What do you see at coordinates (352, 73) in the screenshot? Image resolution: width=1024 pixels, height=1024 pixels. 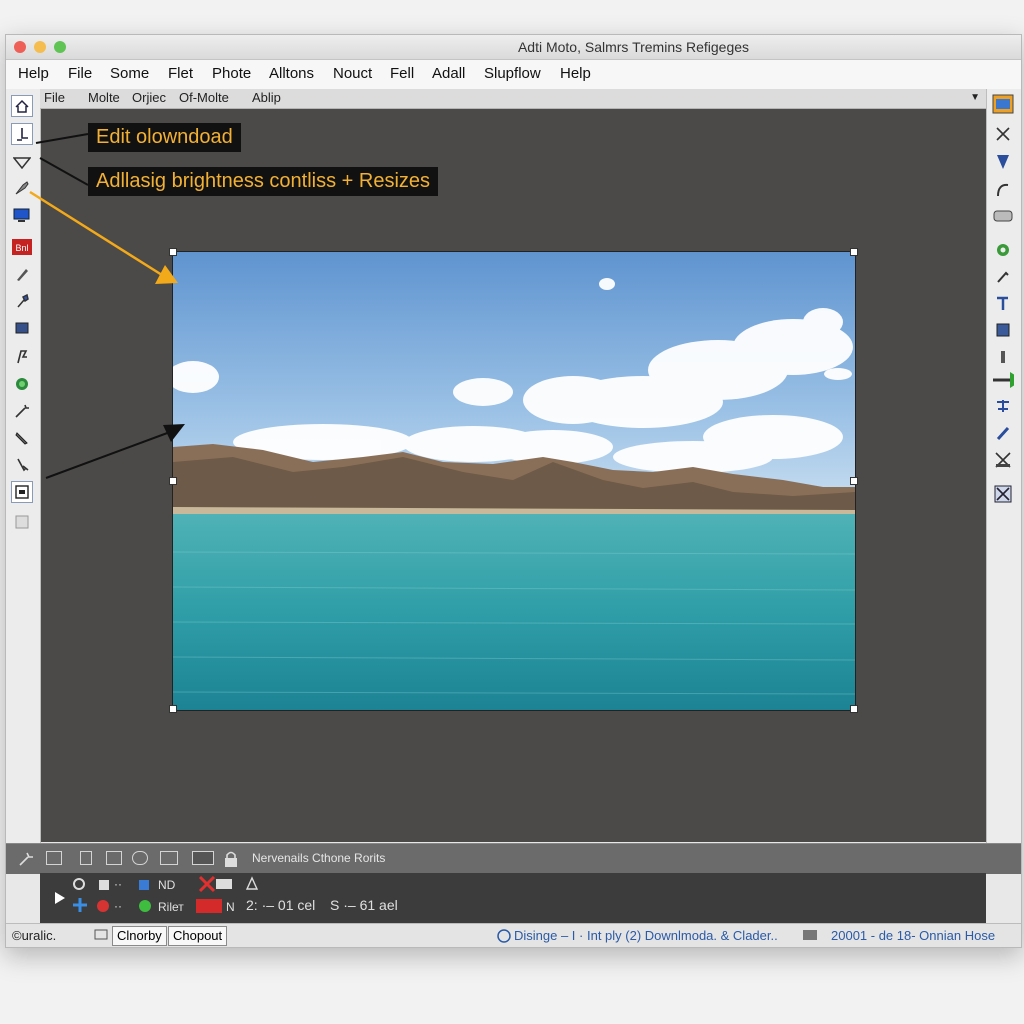 I see `menu-nouct: Nouct` at bounding box center [352, 73].